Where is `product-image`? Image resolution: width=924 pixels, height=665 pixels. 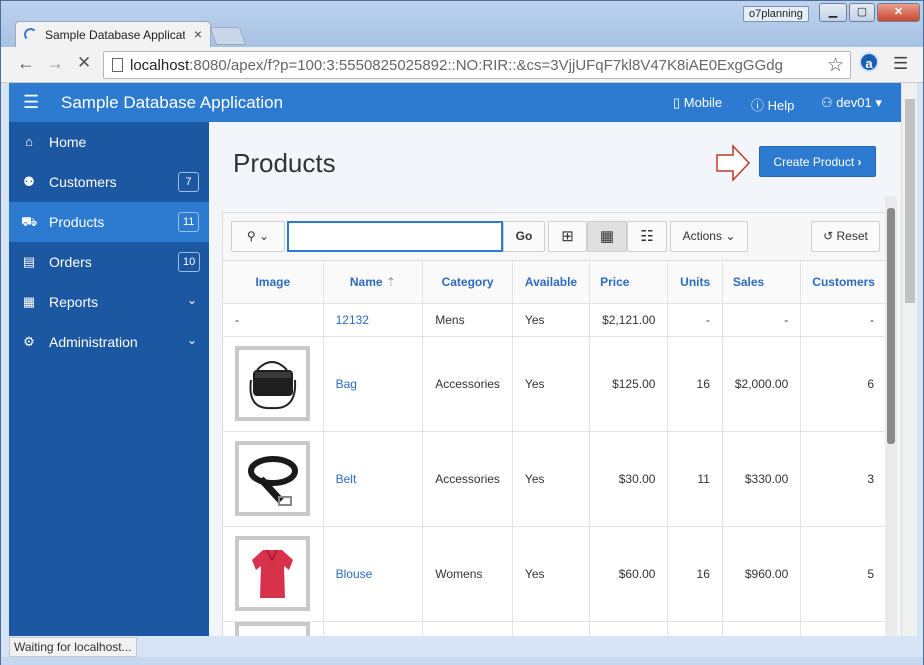 product-image is located at coordinates (273, 628).